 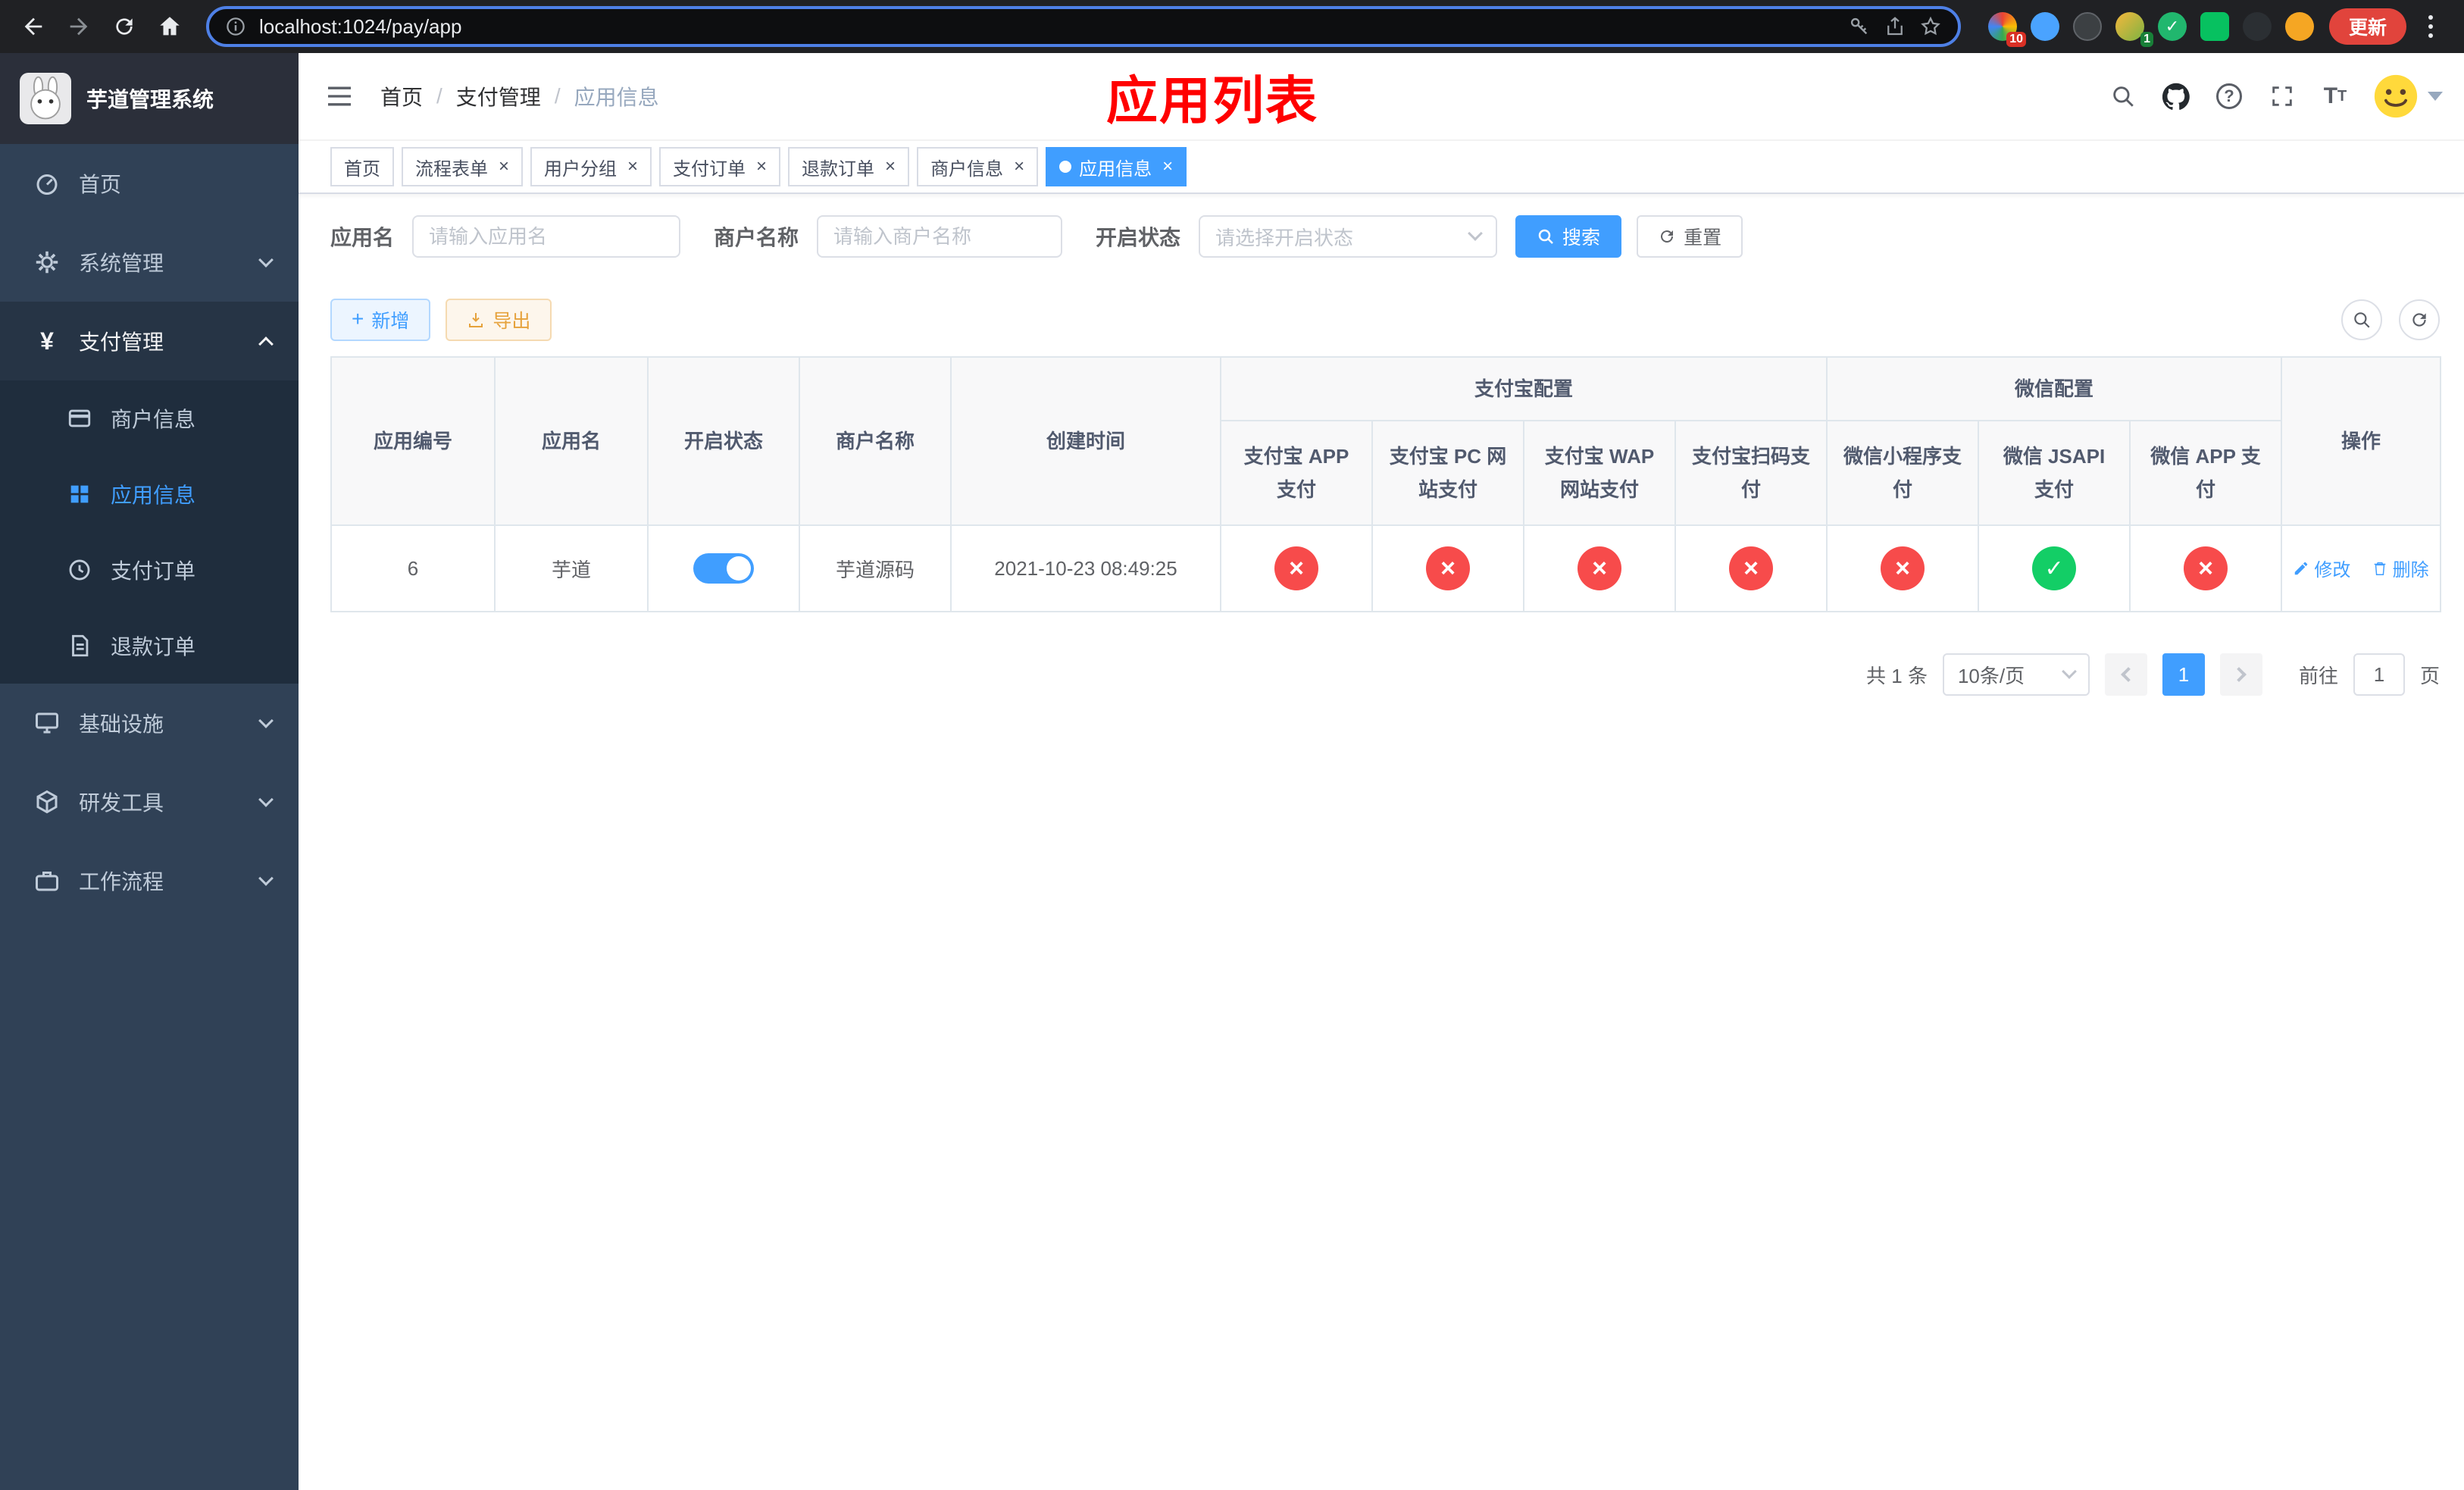 What do you see at coordinates (2087, 27) in the screenshot?
I see `extension-dark-icon` at bounding box center [2087, 27].